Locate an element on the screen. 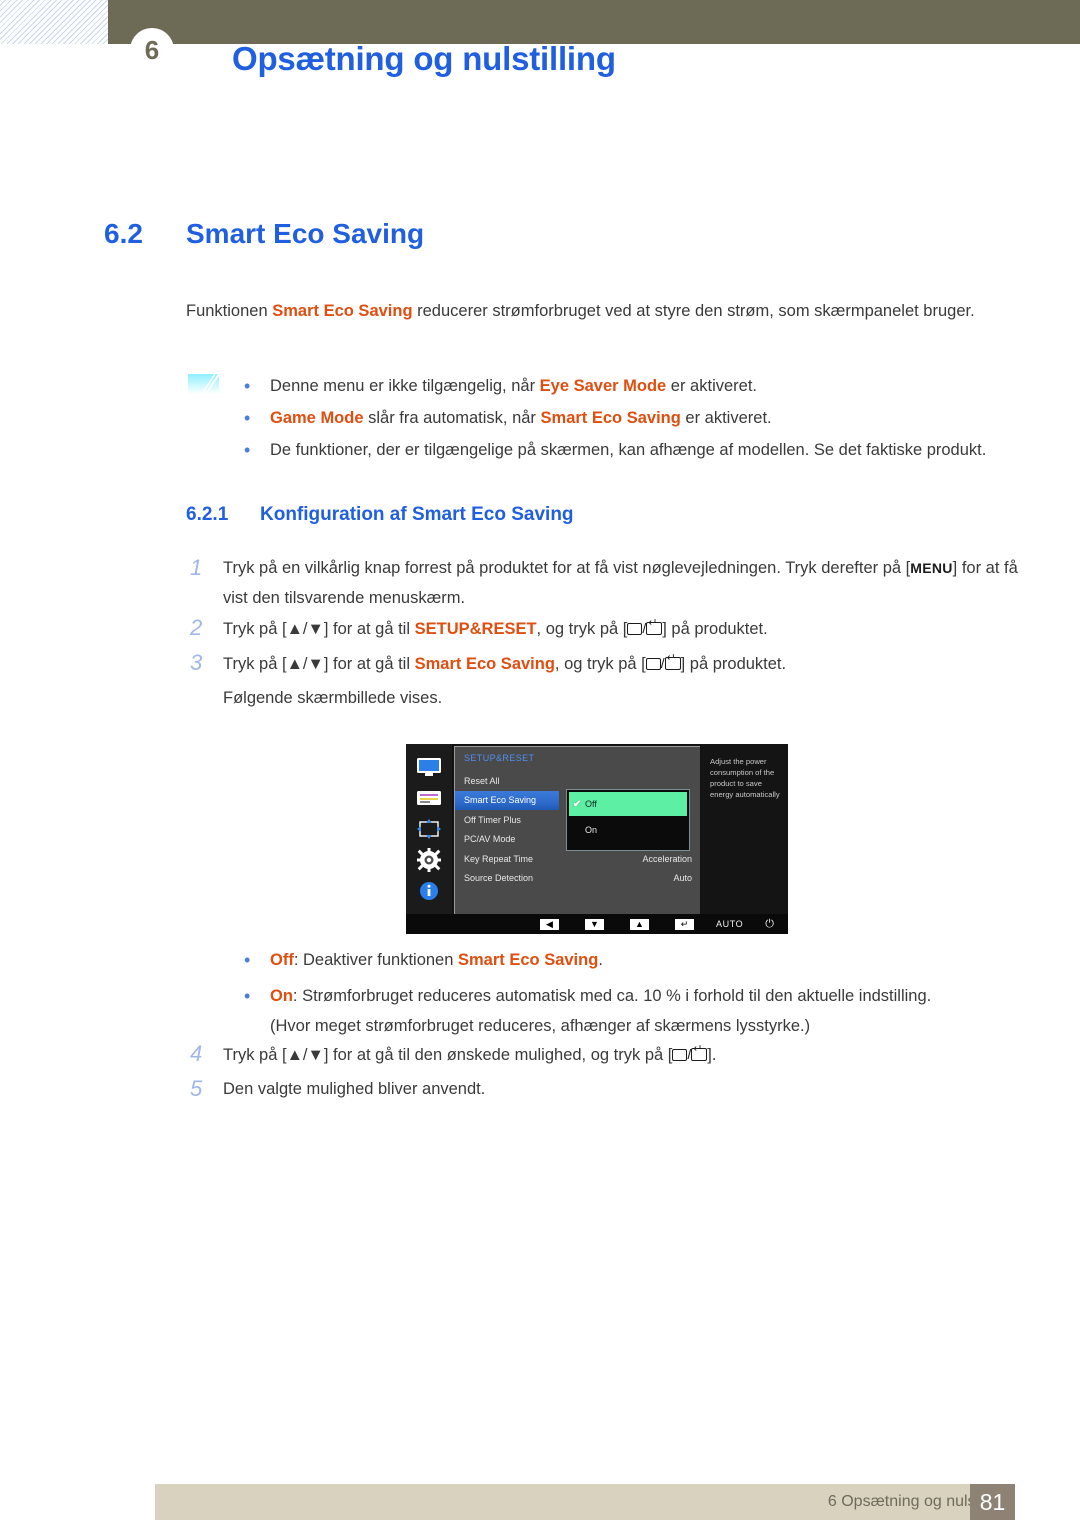 The height and width of the screenshot is (1527, 1080). note-1-post: er aktiveret. is located at coordinates (712, 386).